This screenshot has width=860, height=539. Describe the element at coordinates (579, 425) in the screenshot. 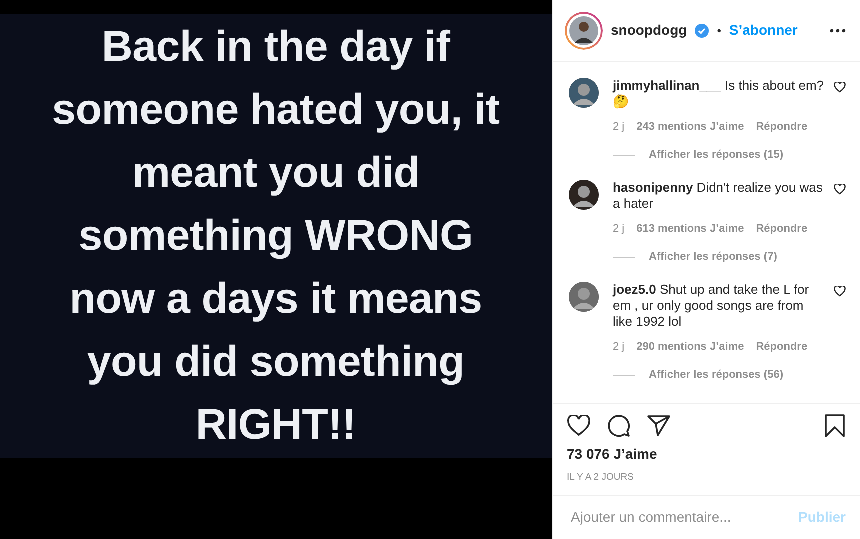

I see `like-button` at that location.